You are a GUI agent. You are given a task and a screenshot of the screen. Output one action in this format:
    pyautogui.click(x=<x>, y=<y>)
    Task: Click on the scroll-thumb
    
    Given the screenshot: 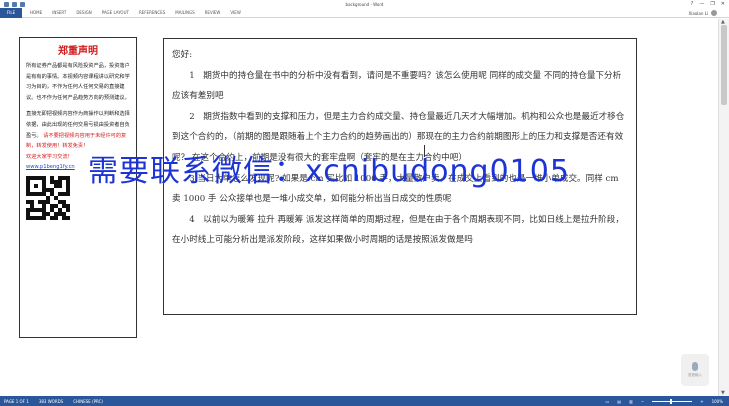 What is the action you would take?
    pyautogui.click(x=724, y=65)
    